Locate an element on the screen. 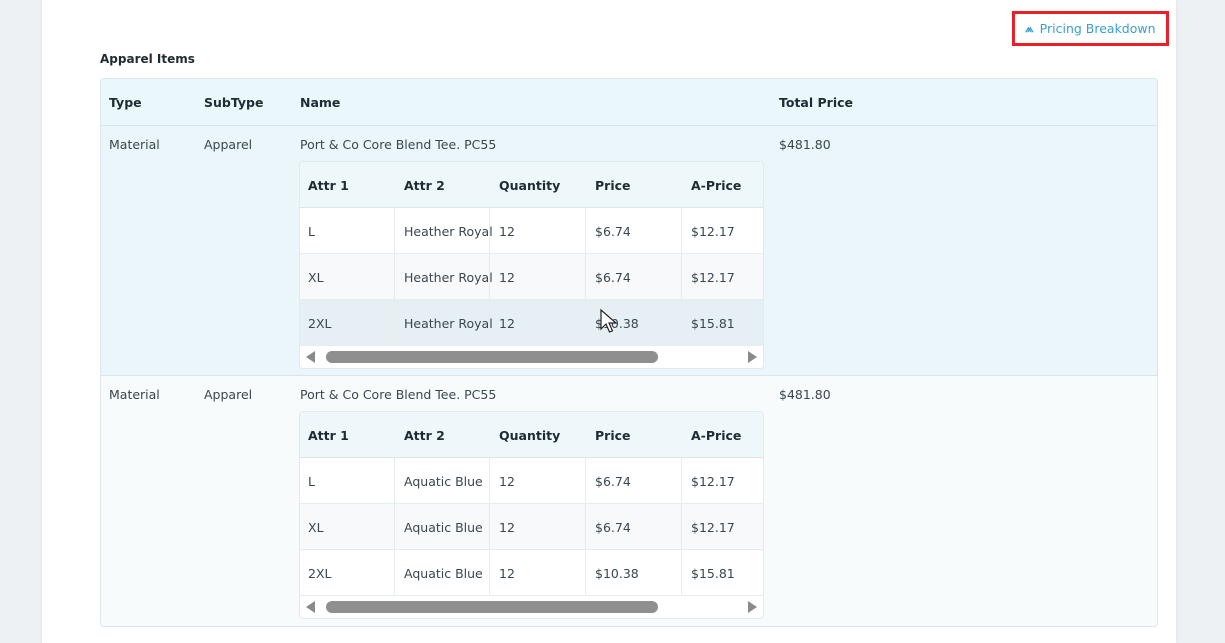  list-item: XL Aquatic Blue 12 $6.74 $12.17 is located at coordinates (531, 527).